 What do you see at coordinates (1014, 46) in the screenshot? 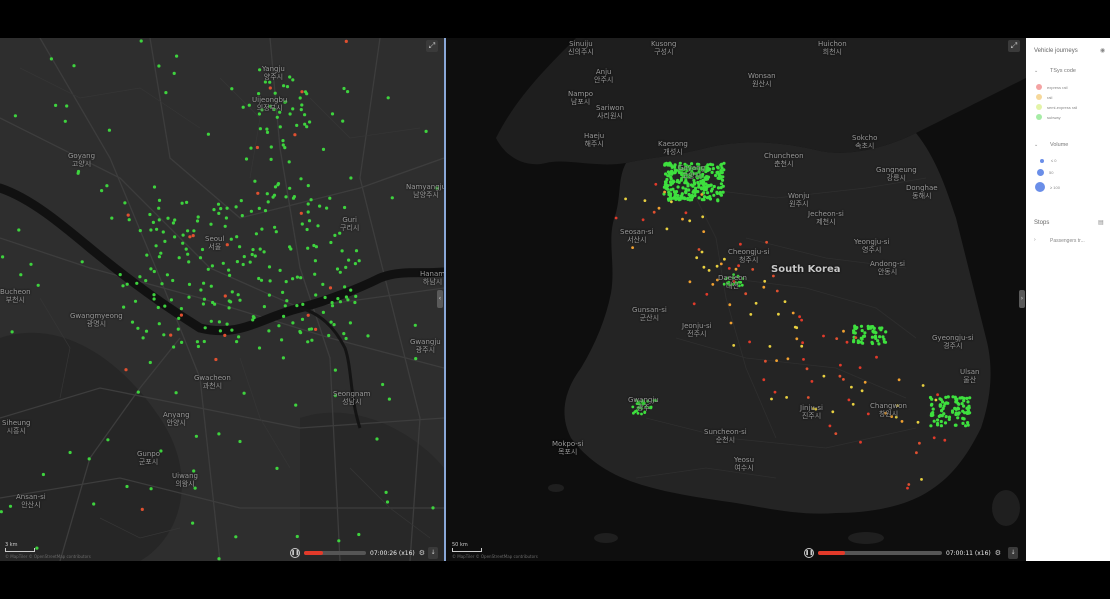
I see `fullscreen-button-right: ⤢` at bounding box center [1014, 46].